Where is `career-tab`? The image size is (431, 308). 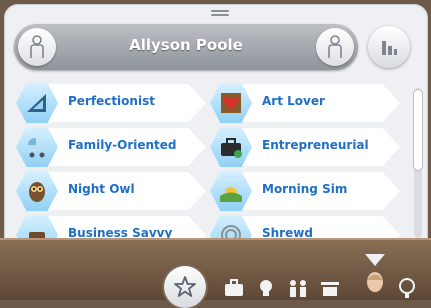
career-tab is located at coordinates (234, 288).